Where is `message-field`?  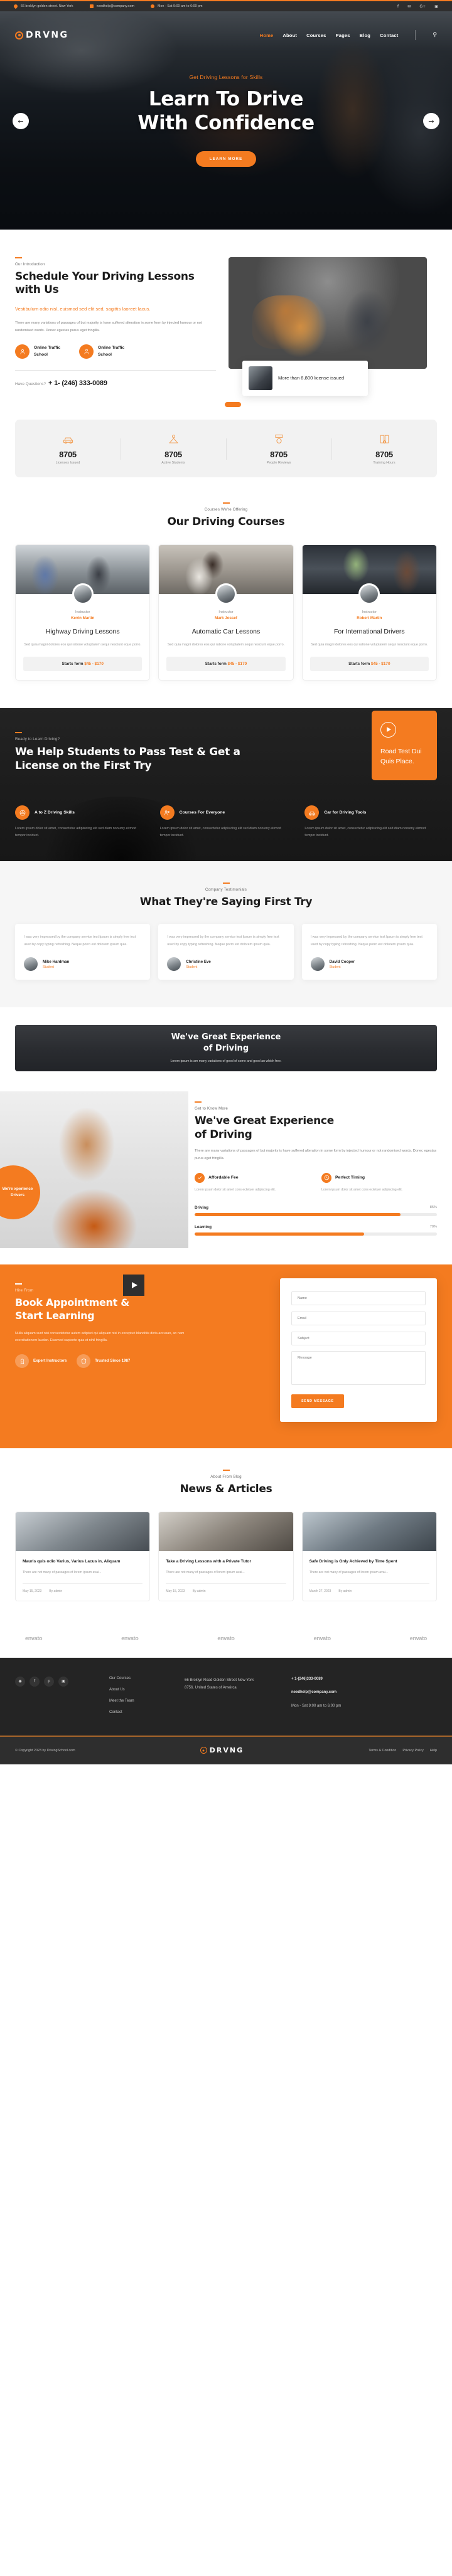 message-field is located at coordinates (358, 1368).